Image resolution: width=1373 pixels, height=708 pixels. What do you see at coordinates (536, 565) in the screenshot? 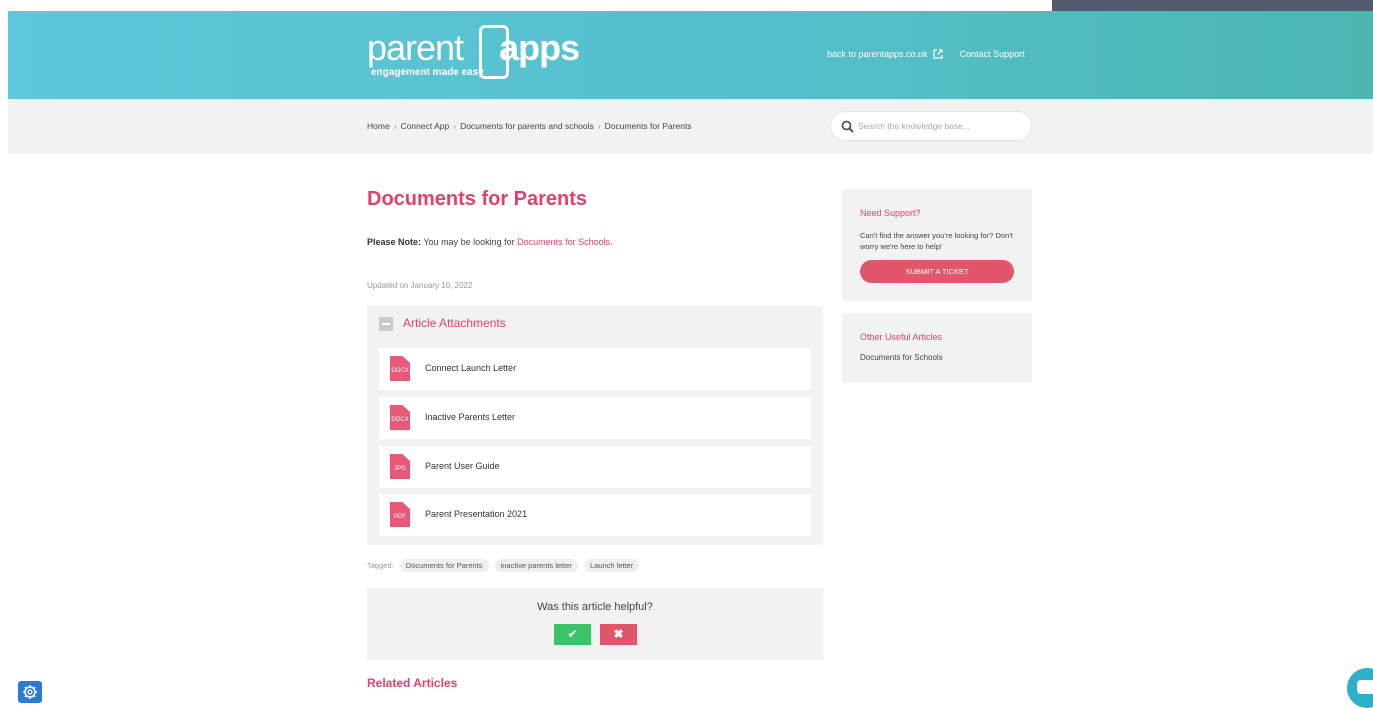
I see `tag-chip: inactive parents letter` at bounding box center [536, 565].